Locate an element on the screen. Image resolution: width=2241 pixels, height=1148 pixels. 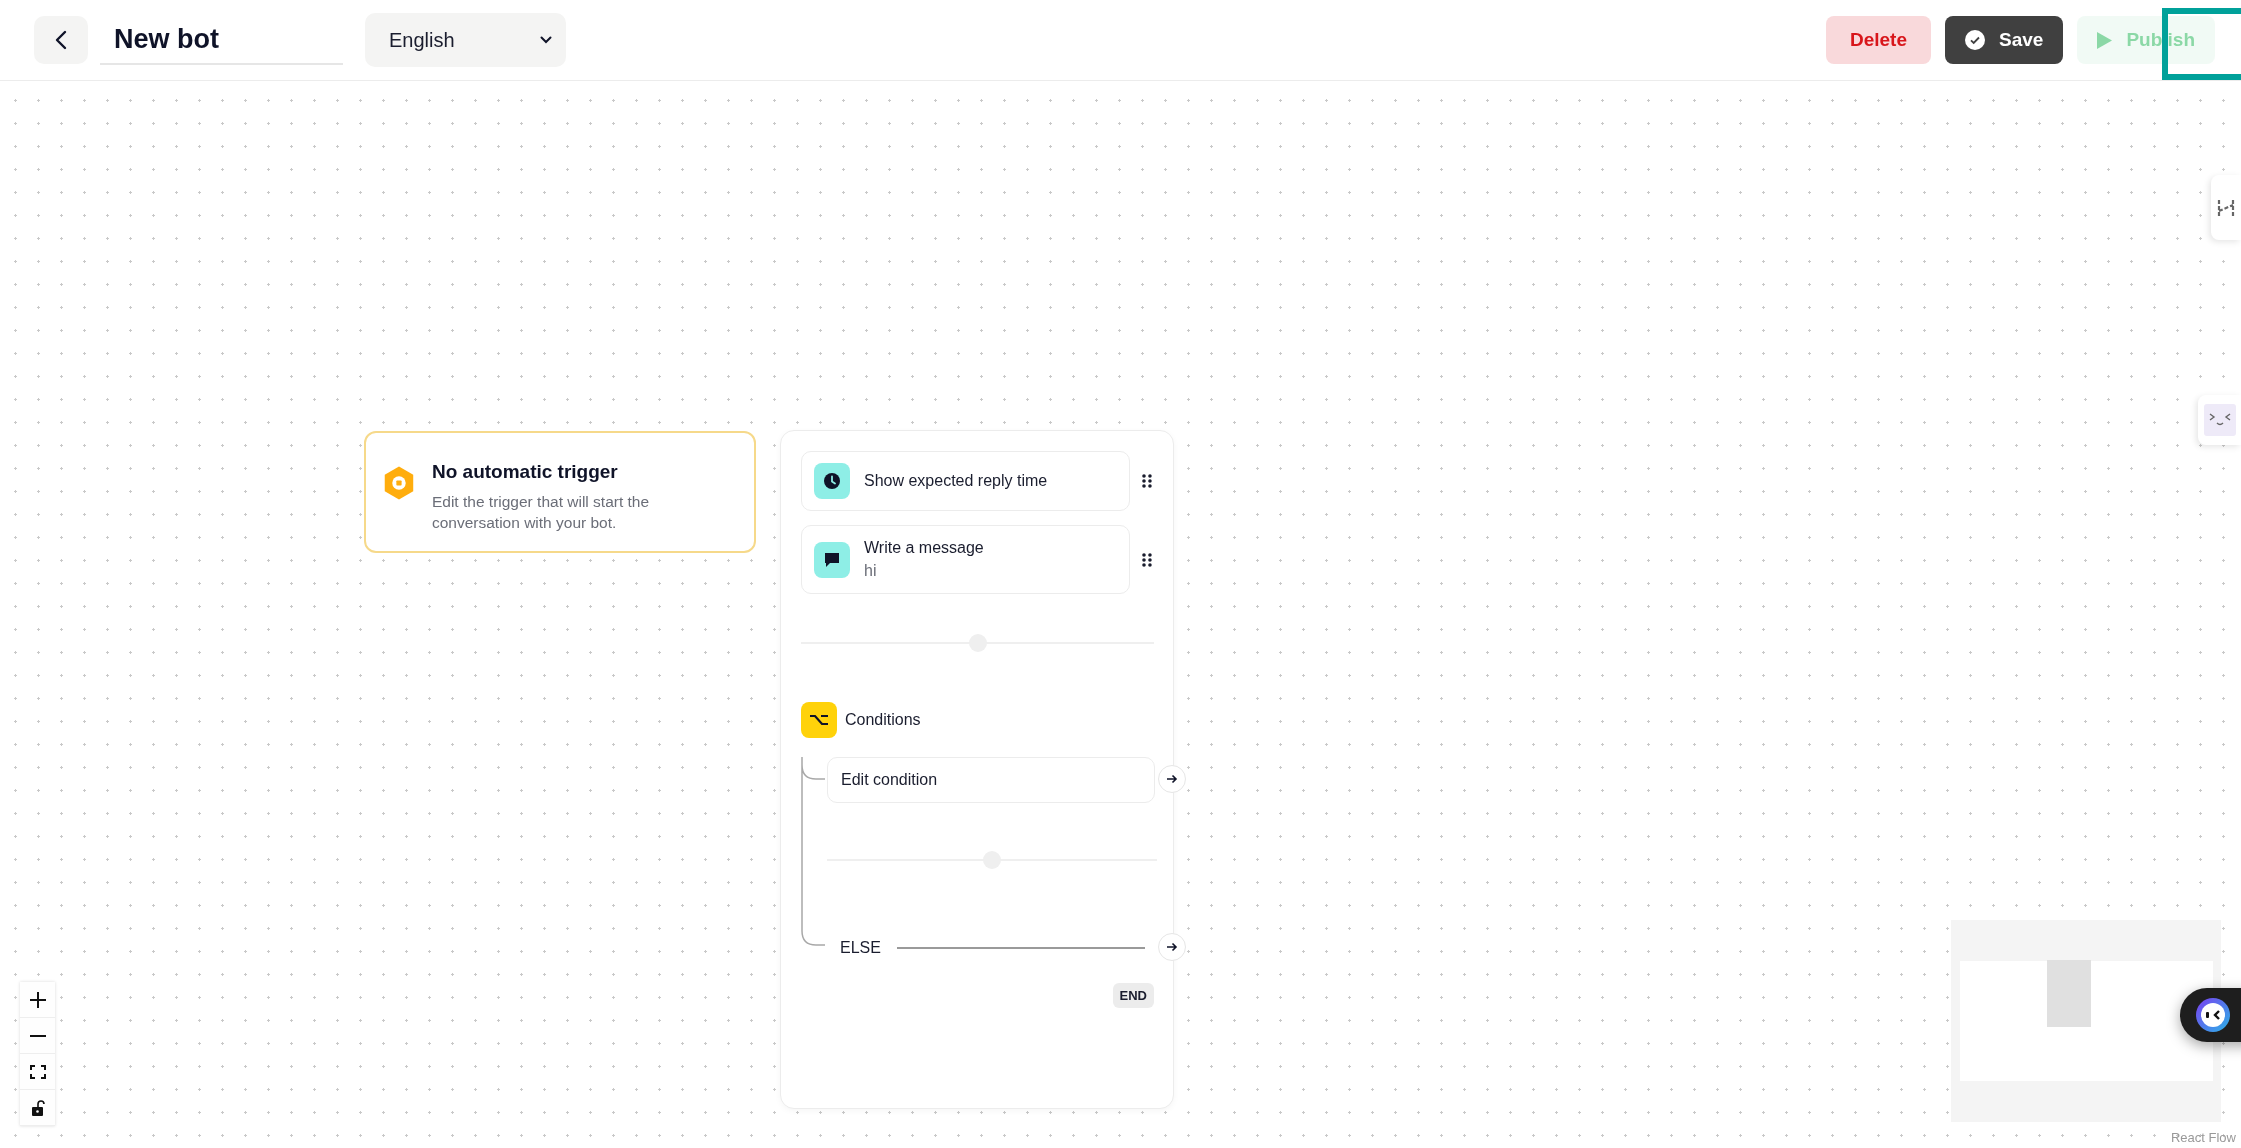
minimap-node is located at coordinates (2069, 993).